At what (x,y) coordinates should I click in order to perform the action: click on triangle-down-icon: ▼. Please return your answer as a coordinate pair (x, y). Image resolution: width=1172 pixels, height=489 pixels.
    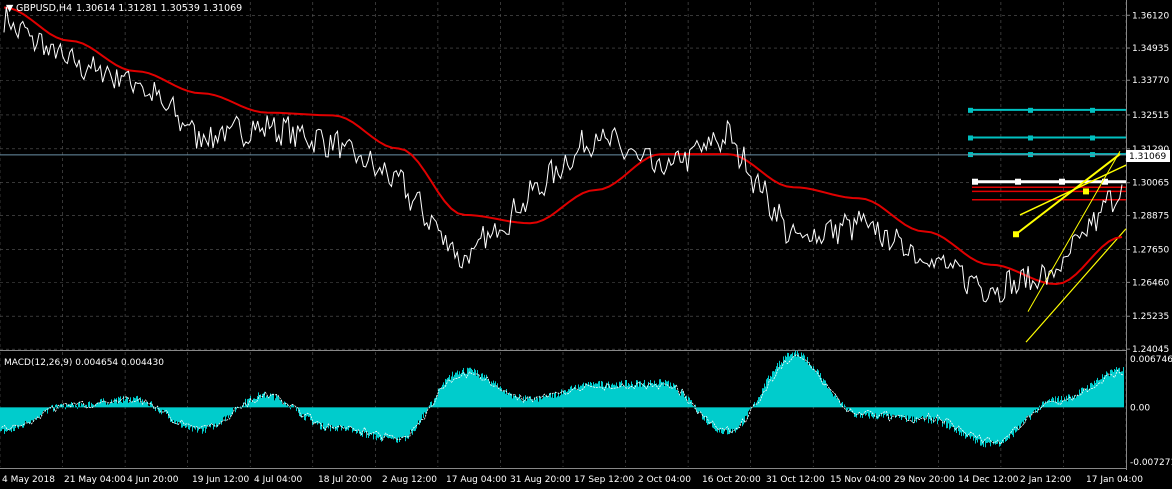
    Looking at the image, I should click on (10, 8).